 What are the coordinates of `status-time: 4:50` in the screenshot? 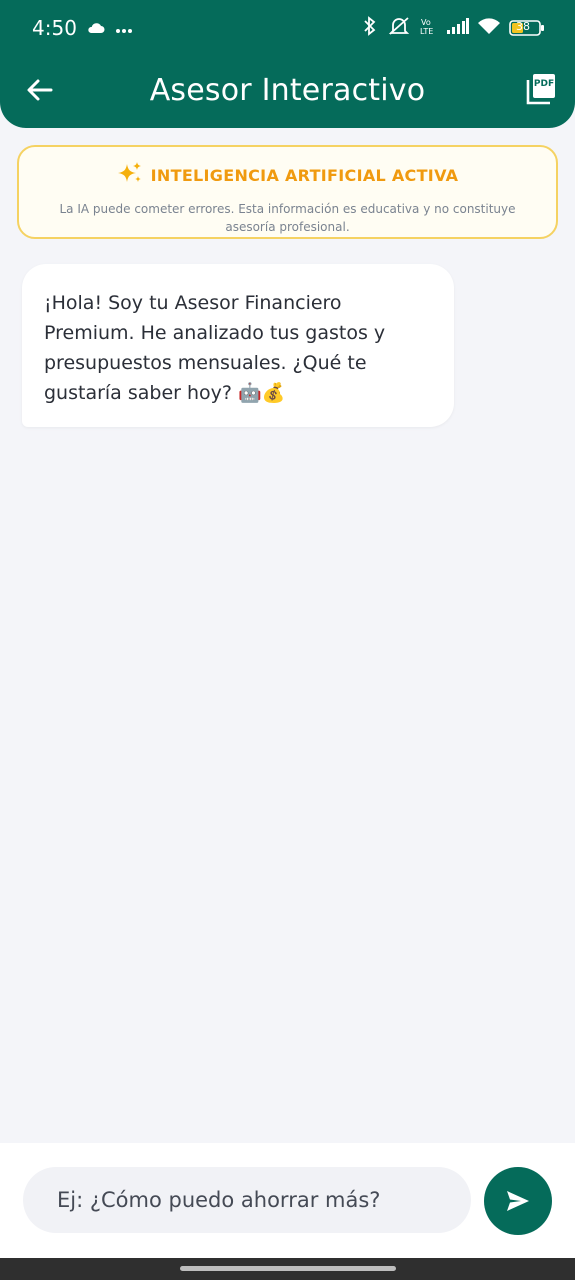 It's located at (54, 28).